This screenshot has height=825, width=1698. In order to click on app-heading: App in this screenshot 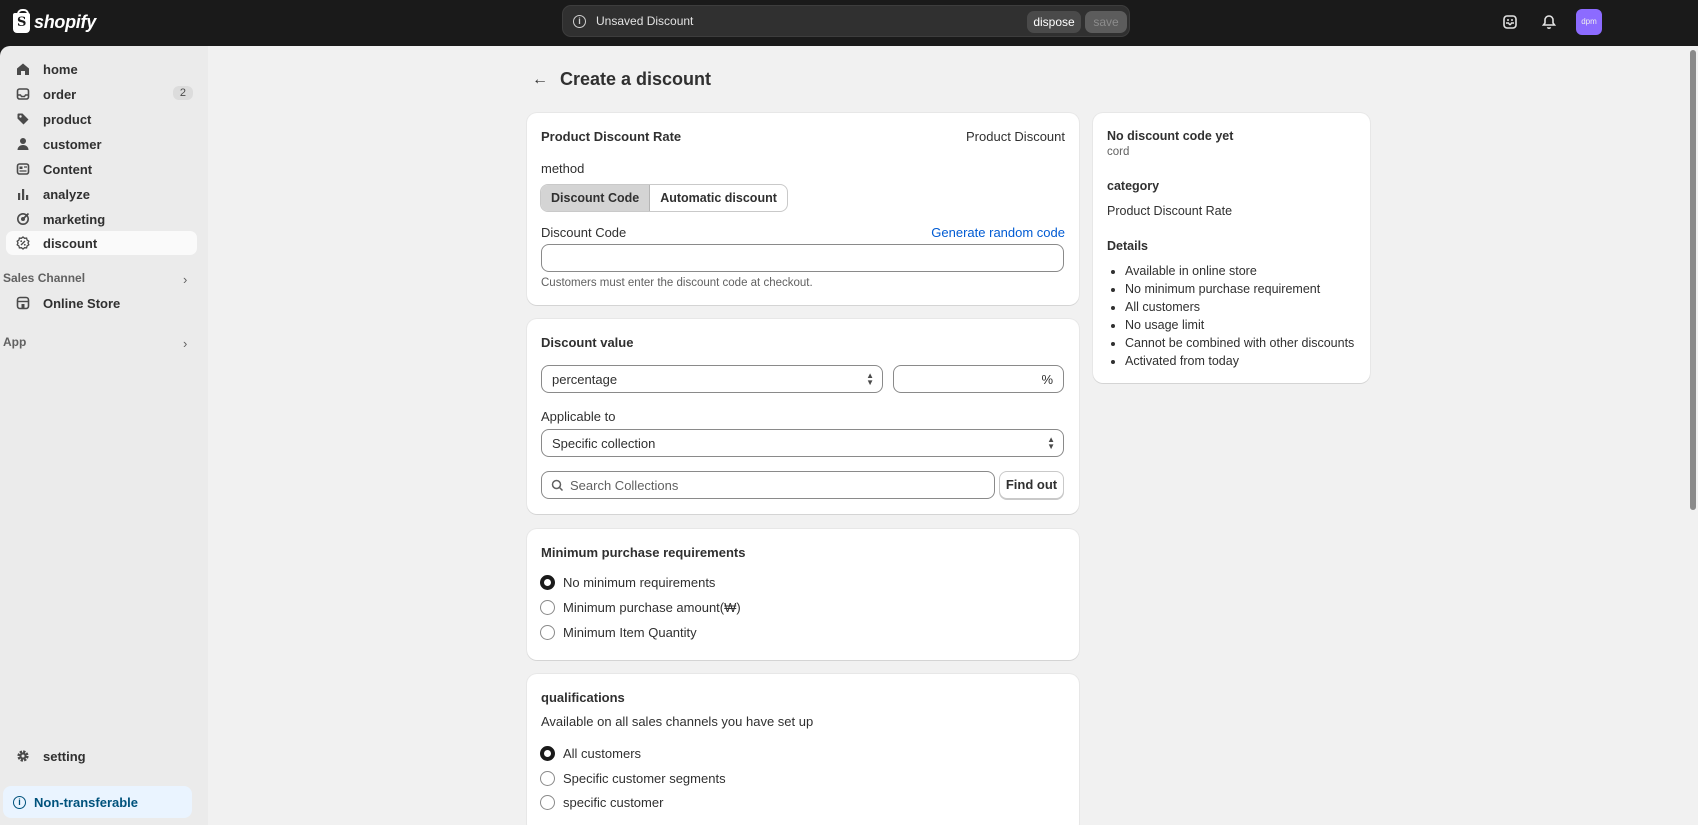, I will do `click(15, 342)`.